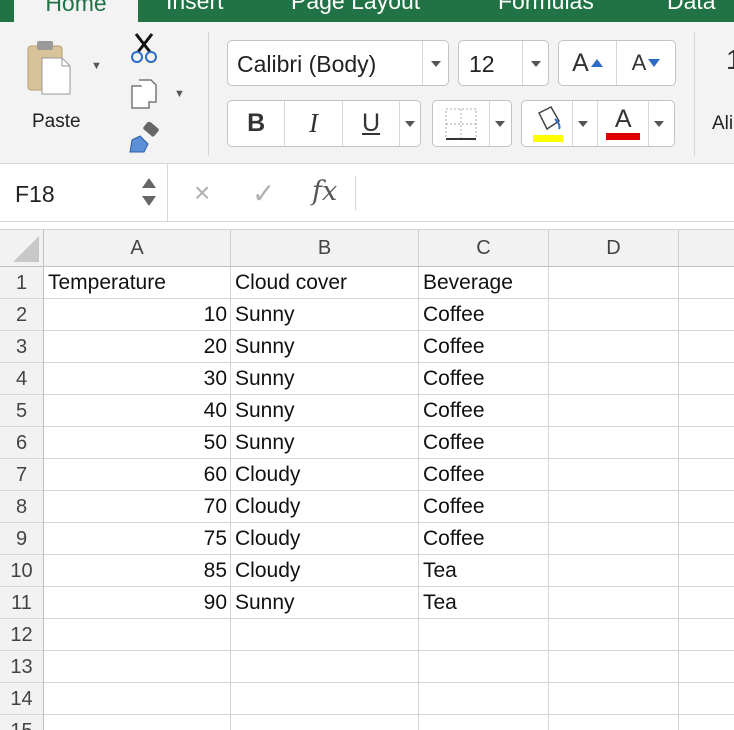 Image resolution: width=734 pixels, height=730 pixels. Describe the element at coordinates (586, 123) in the screenshot. I see `fill-color-dropdown-icon` at that location.